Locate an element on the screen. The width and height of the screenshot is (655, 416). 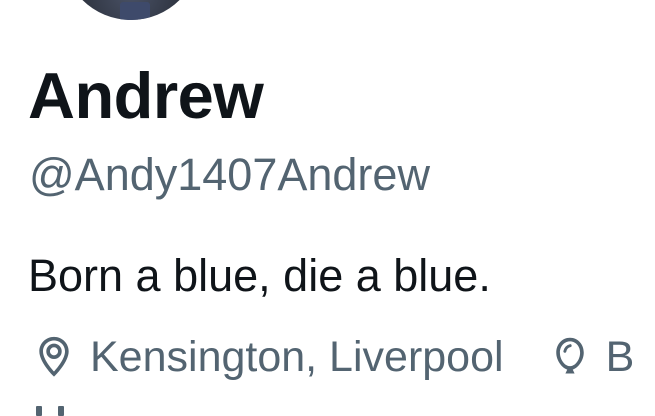
profile-birthday: B is located at coordinates (591, 357).